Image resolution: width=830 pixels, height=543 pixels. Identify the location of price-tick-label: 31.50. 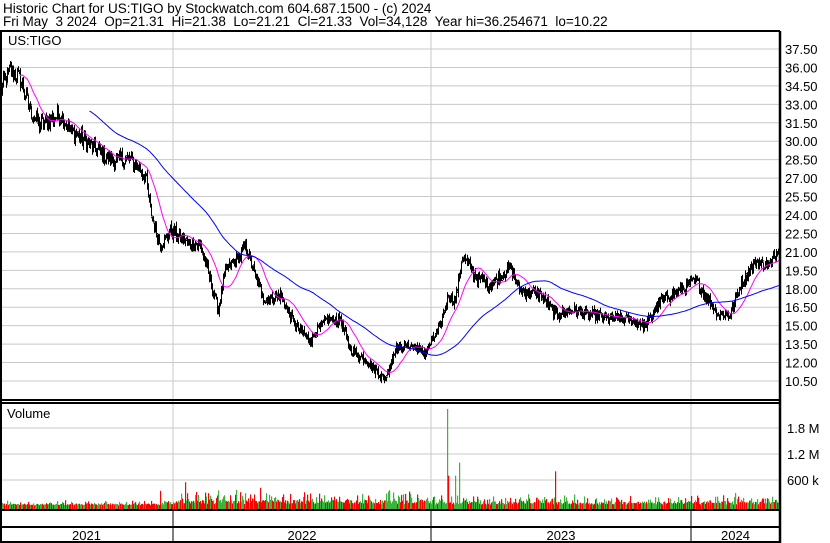
(801, 123).